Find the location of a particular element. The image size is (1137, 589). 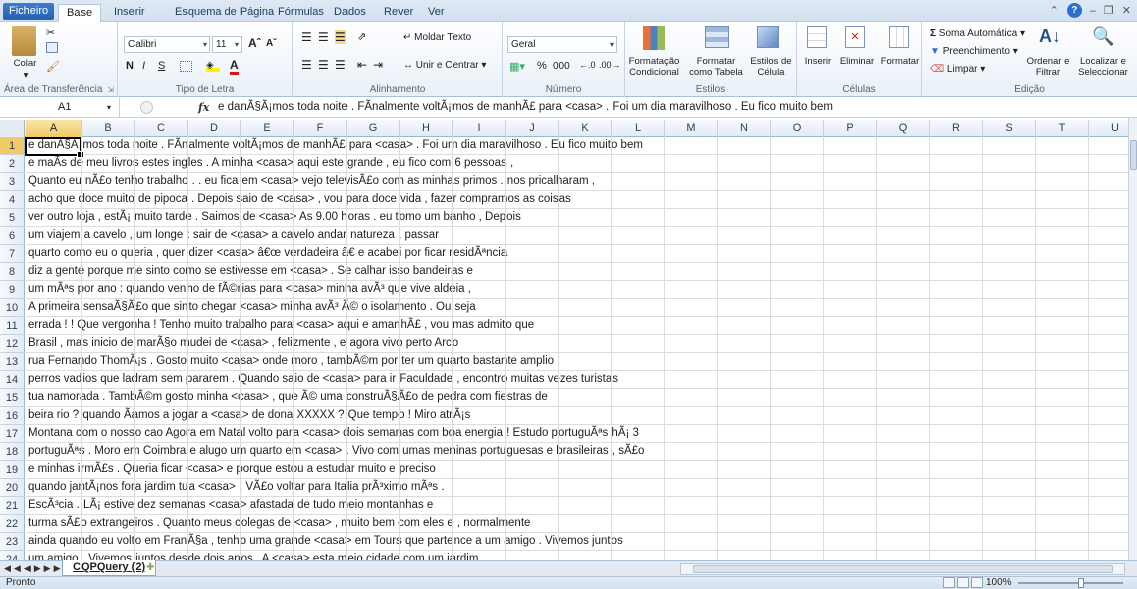

format-button: Formatar is located at coordinates (900, 61).